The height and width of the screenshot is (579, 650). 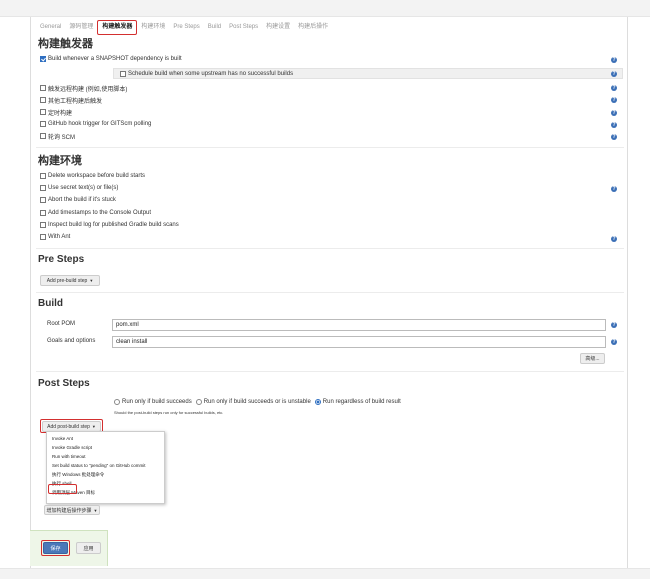 I want to click on tab-post-steps: Post Steps, so click(x=243, y=27).